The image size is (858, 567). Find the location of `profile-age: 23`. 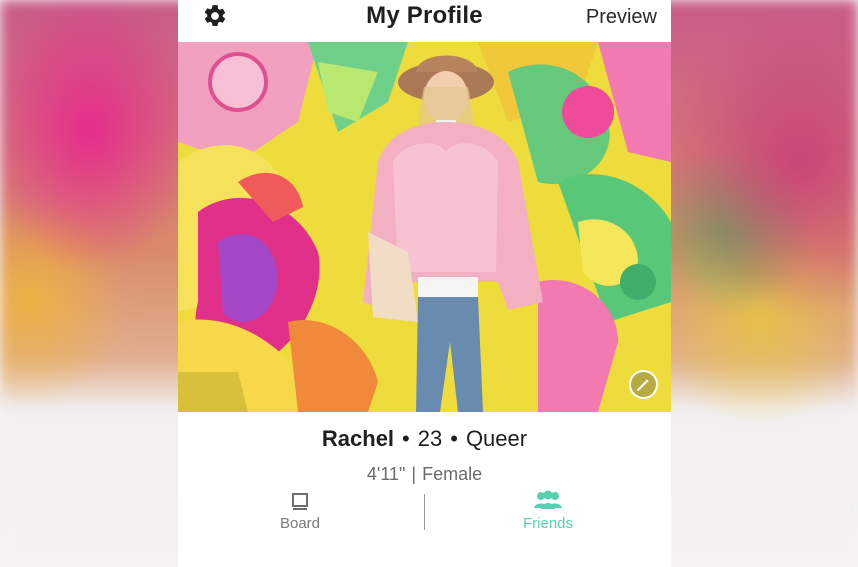

profile-age: 23 is located at coordinates (430, 438).